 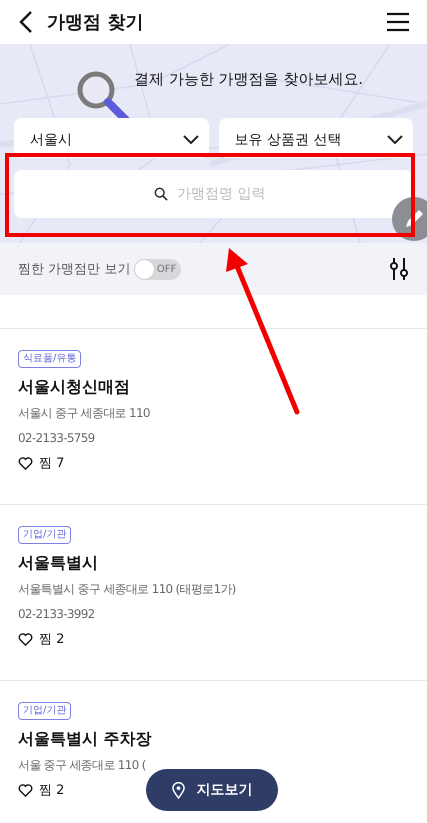 What do you see at coordinates (95, 22) in the screenshot?
I see `page-title: 가맹점 찾기` at bounding box center [95, 22].